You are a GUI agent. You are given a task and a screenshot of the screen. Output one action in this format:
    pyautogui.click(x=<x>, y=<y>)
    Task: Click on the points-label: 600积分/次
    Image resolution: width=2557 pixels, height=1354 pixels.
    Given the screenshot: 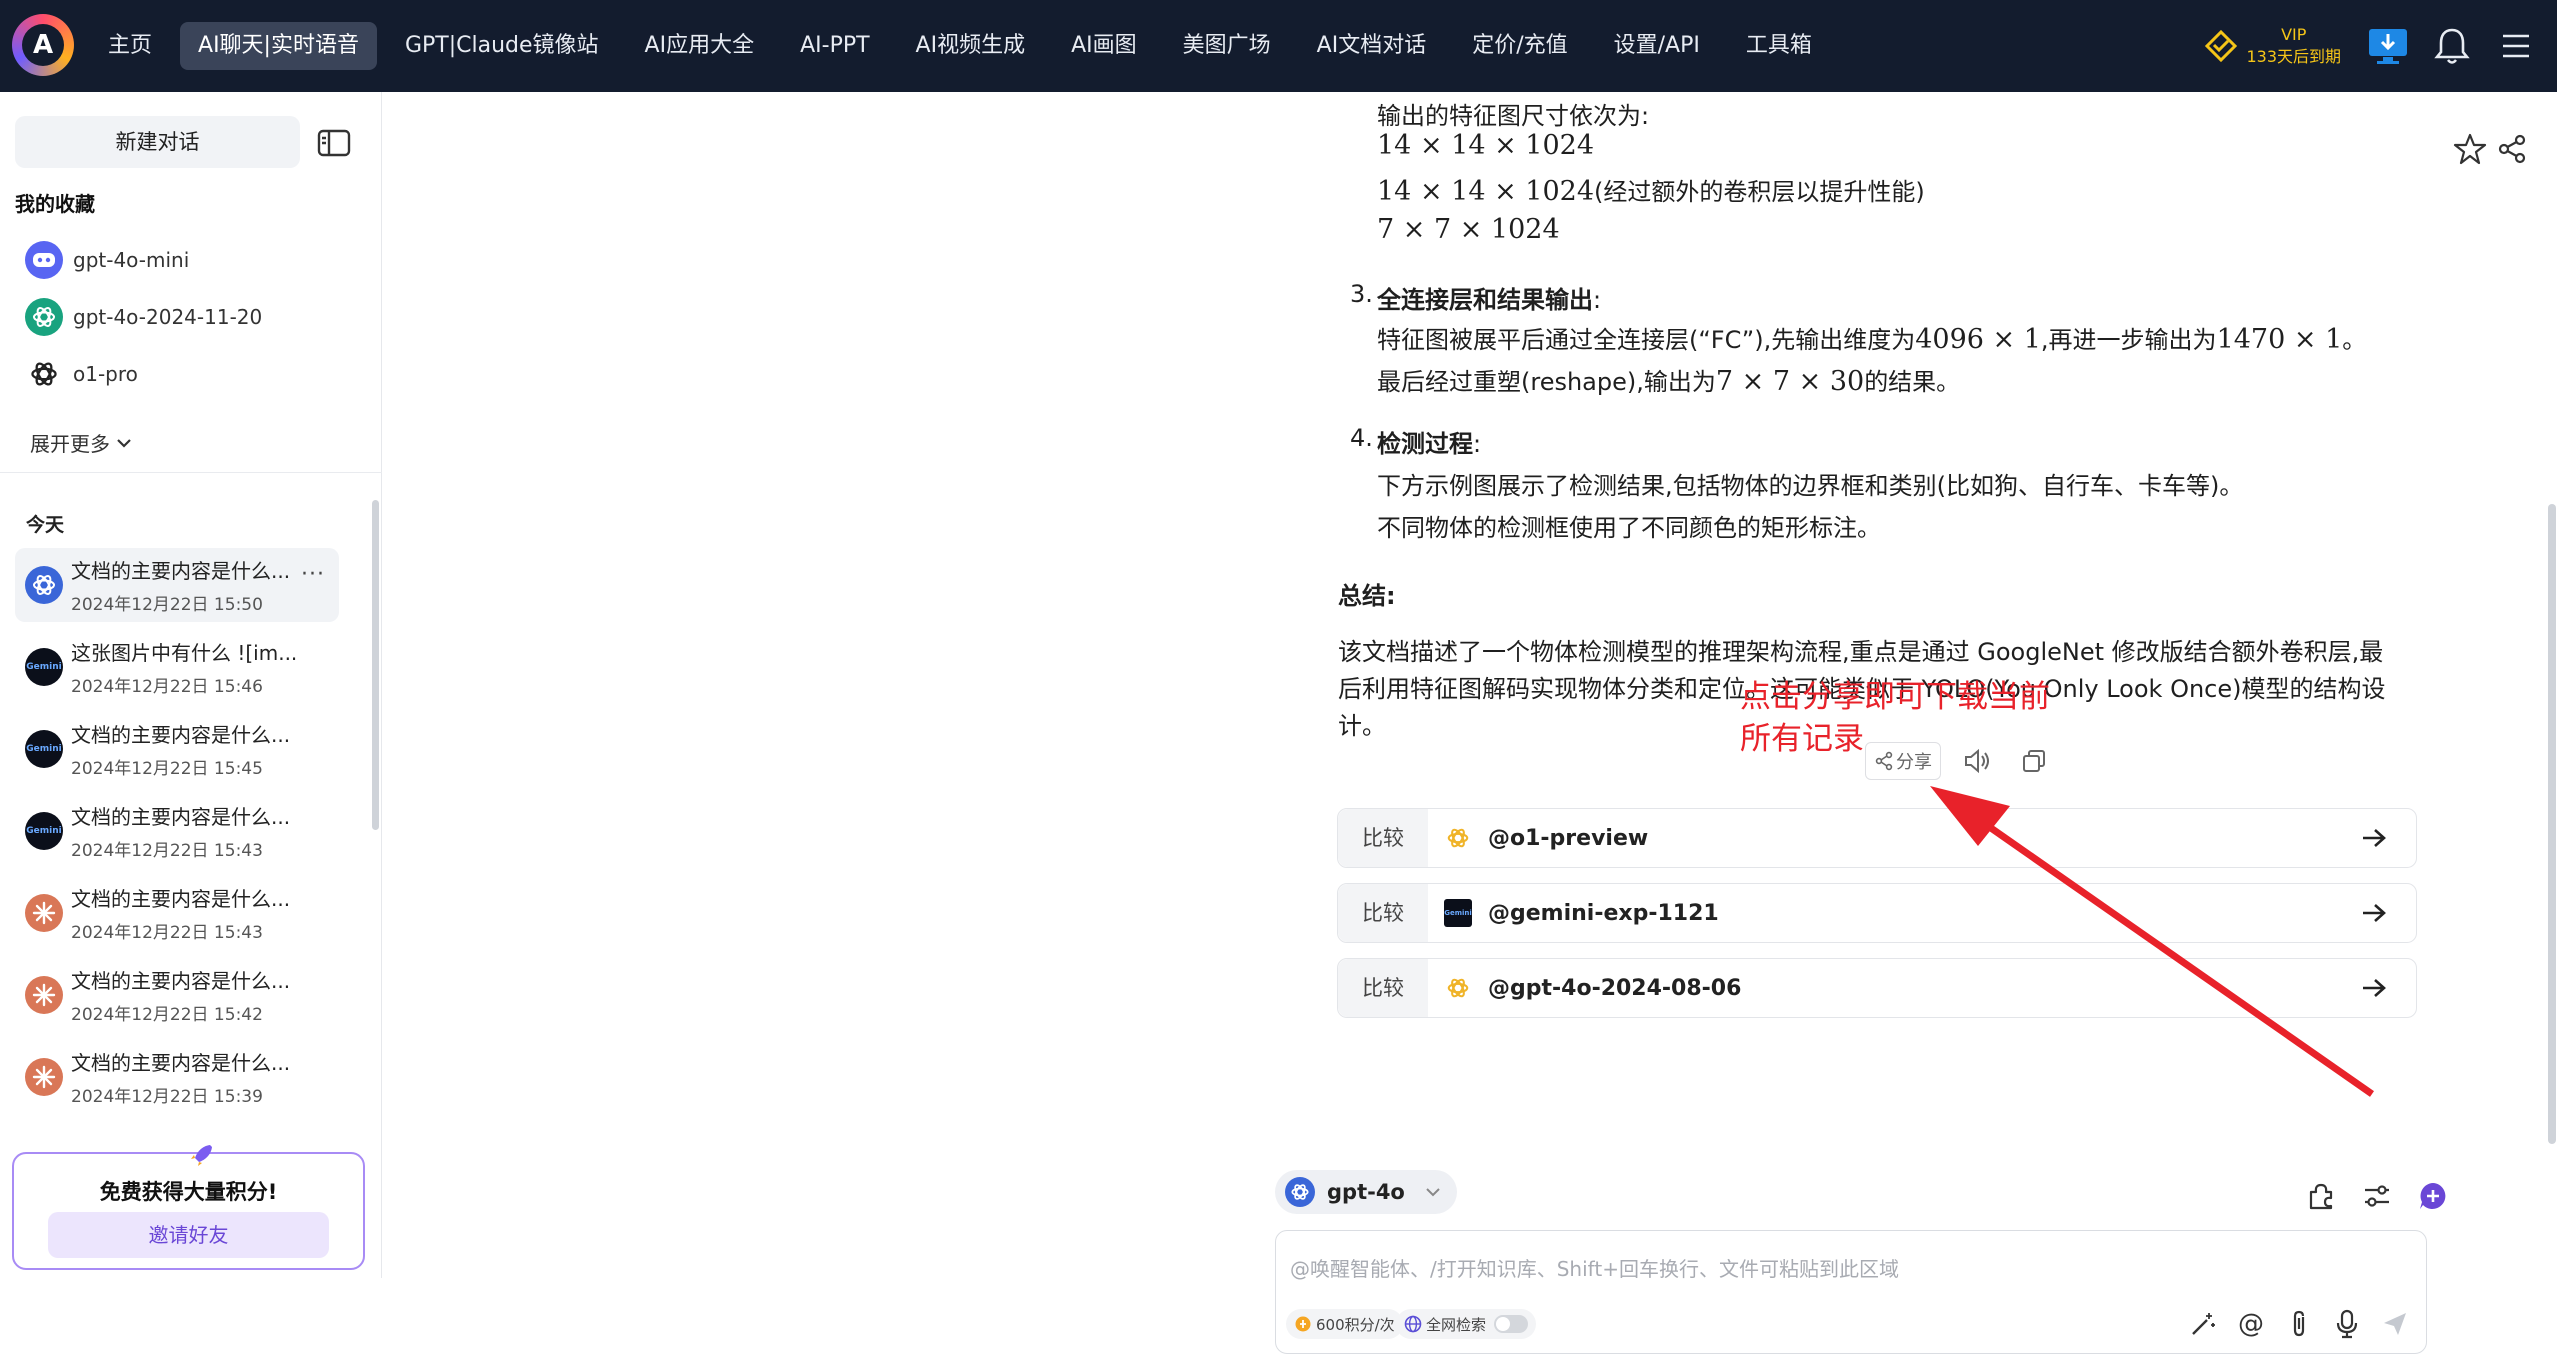 What is the action you would take?
    pyautogui.click(x=1355, y=1324)
    